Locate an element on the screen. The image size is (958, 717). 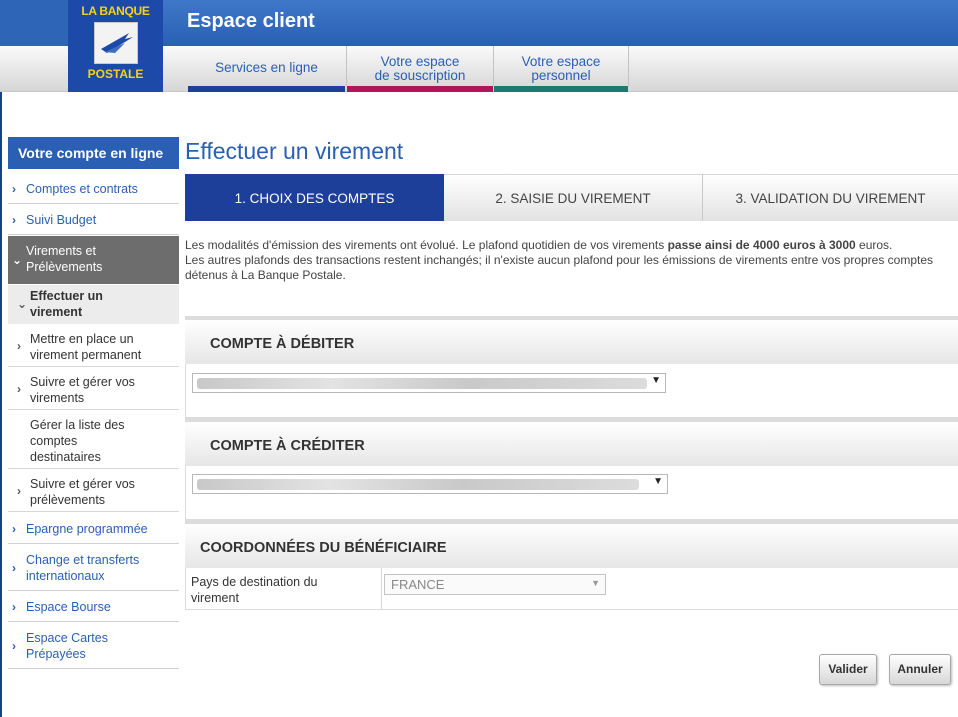
sidebar-title: Votre compte en ligne is located at coordinates (93, 153).